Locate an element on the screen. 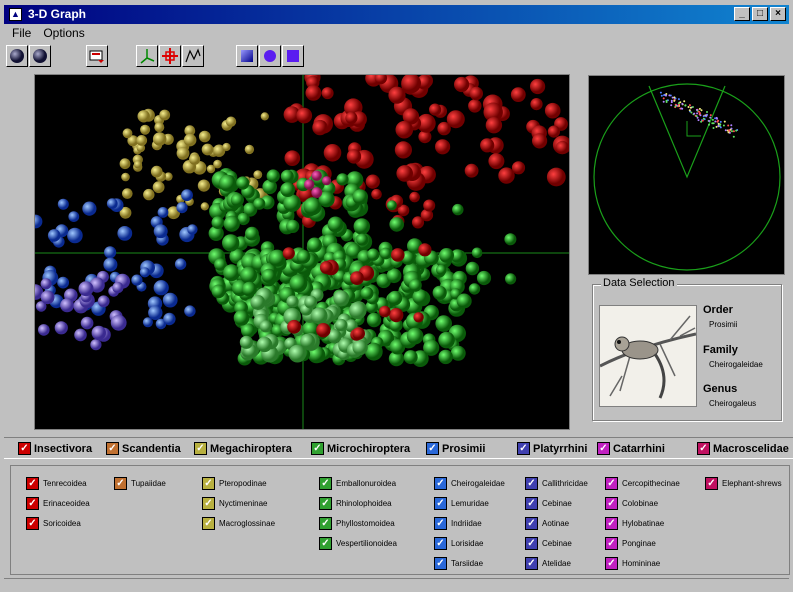 Image resolution: width=793 pixels, height=592 pixels. scatter-trace-button is located at coordinates (193, 56).